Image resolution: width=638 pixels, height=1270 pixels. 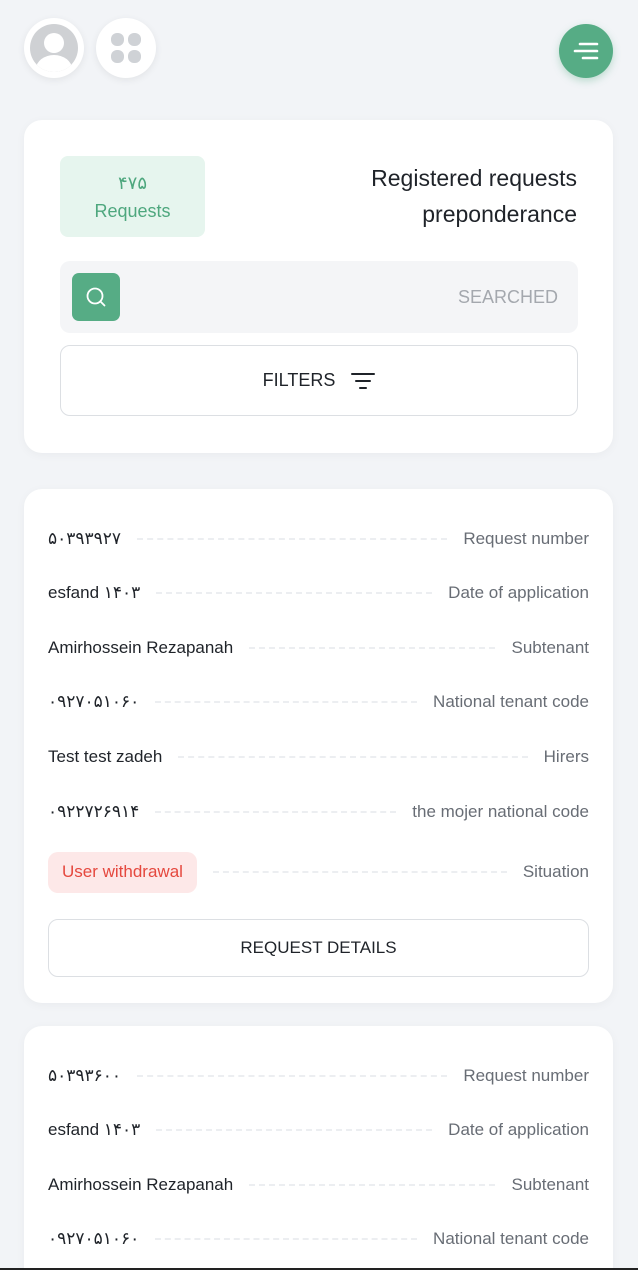 I want to click on search-box, so click(x=319, y=297).